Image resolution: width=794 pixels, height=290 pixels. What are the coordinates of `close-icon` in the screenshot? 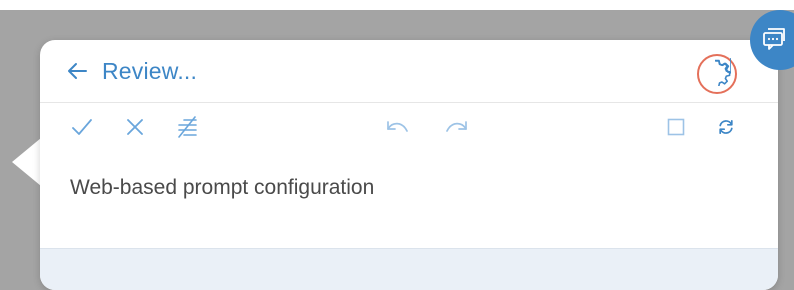 It's located at (135, 129).